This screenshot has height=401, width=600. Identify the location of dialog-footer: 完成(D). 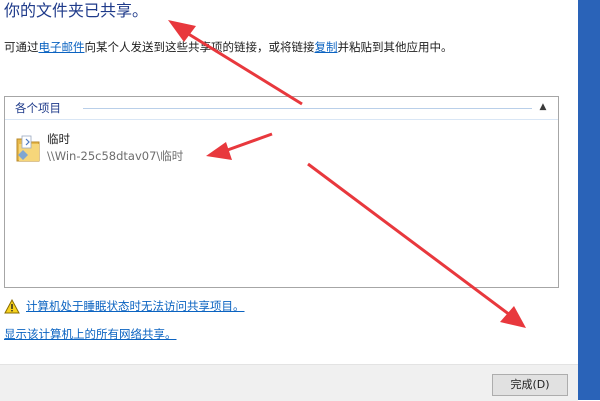
(289, 382).